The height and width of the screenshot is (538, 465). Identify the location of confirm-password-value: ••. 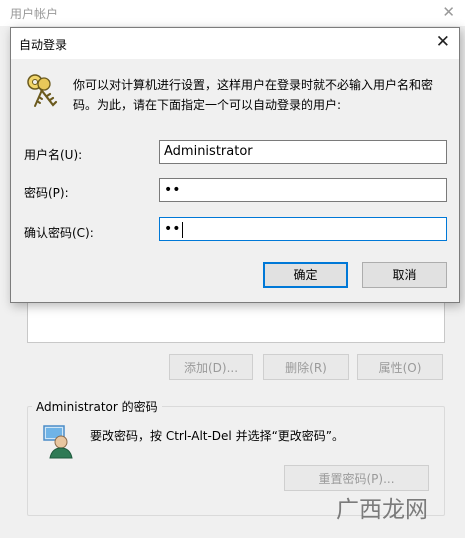
(172, 229).